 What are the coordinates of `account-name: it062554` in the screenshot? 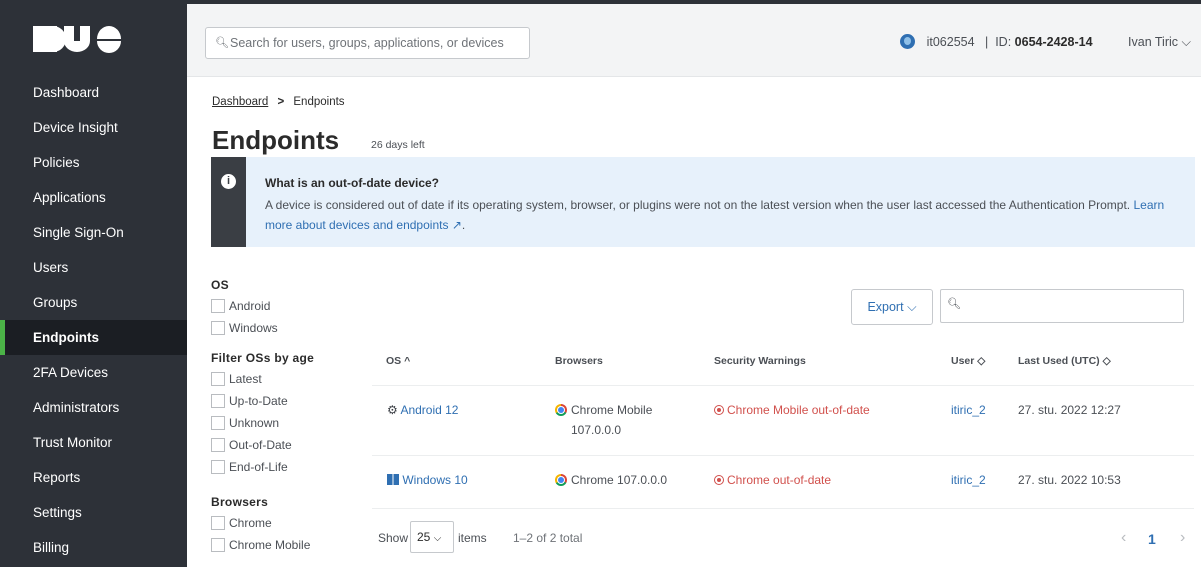 It's located at (950, 42).